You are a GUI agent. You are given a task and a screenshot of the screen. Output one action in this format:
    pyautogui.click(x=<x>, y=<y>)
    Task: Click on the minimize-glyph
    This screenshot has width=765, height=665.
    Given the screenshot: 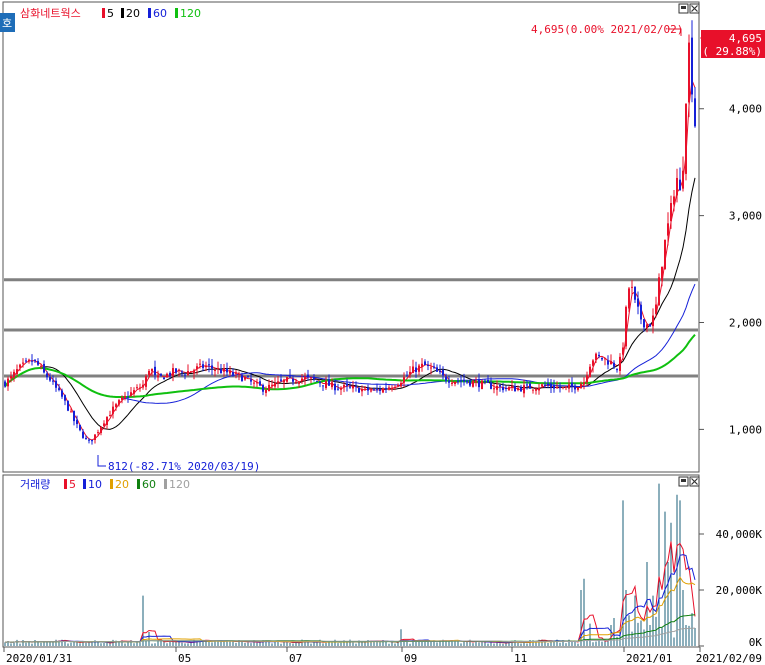 What is the action you would take?
    pyautogui.click(x=683, y=480)
    